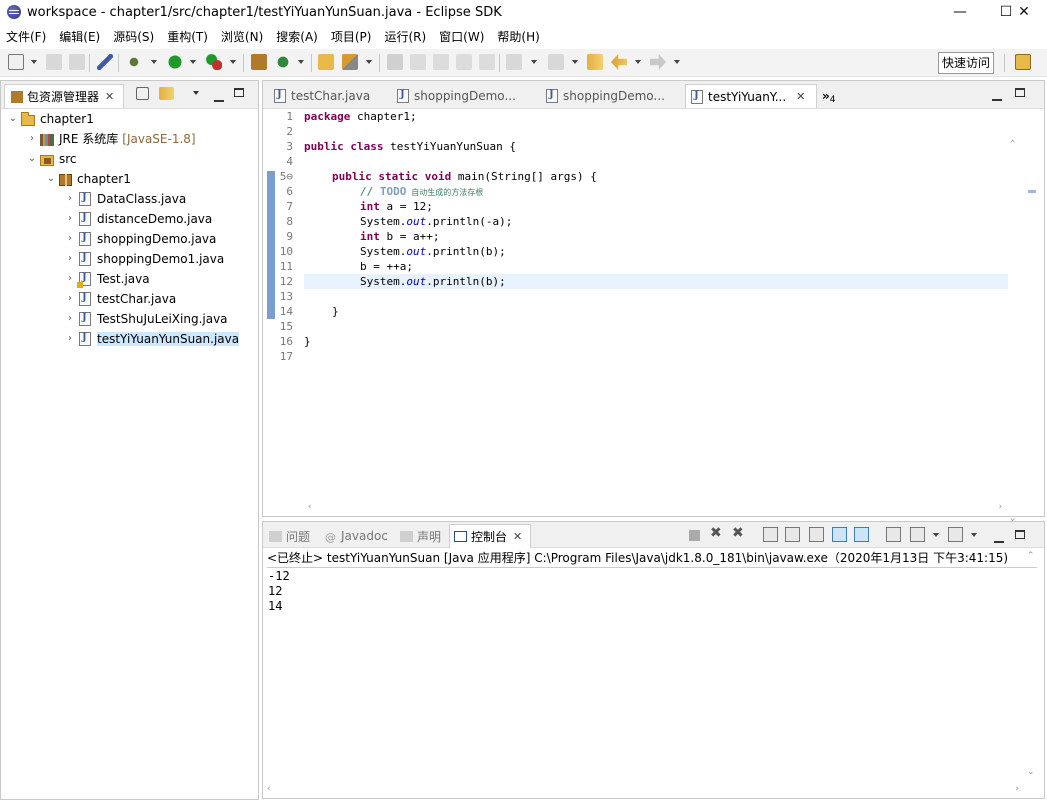 Image resolution: width=1047 pixels, height=801 pixels. What do you see at coordinates (418, 62) in the screenshot?
I see `edit-icon` at bounding box center [418, 62].